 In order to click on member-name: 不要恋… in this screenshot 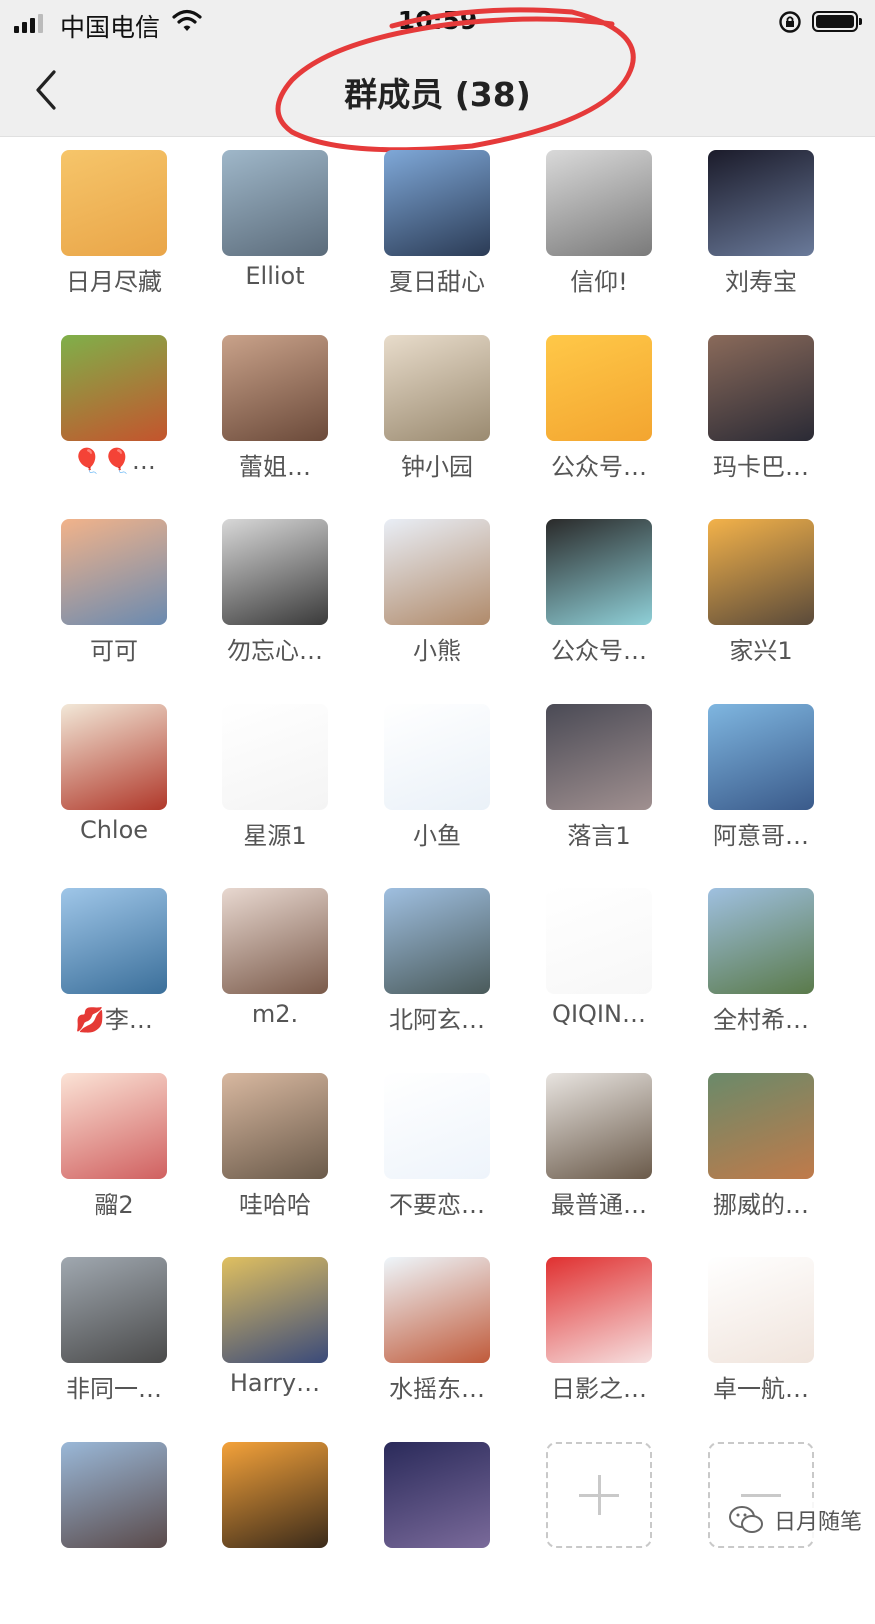, I will do `click(437, 1205)`.